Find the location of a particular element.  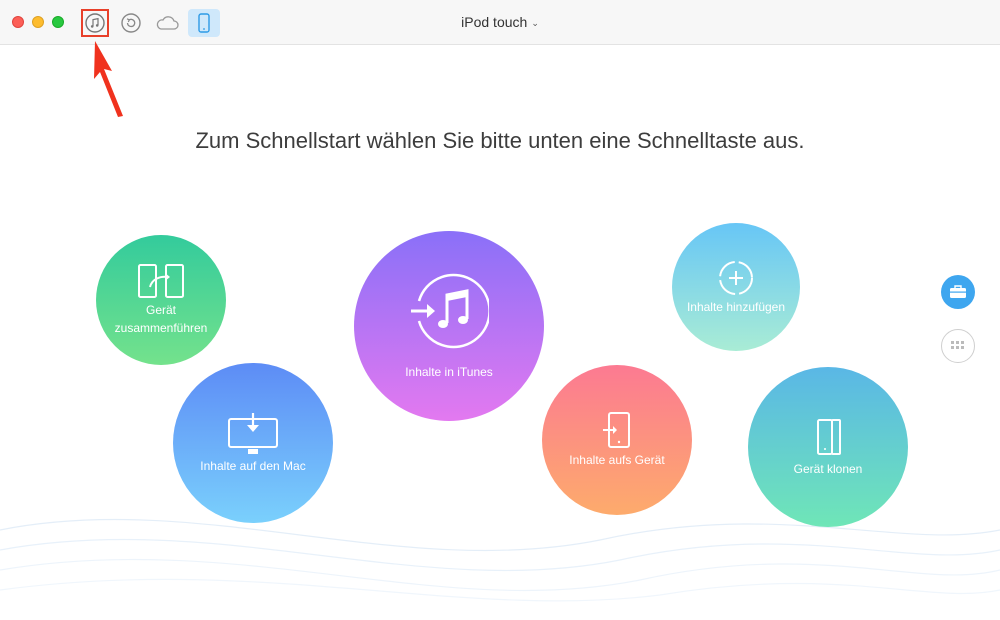

title-bar: iPod touch ⌄ is located at coordinates (500, 22).